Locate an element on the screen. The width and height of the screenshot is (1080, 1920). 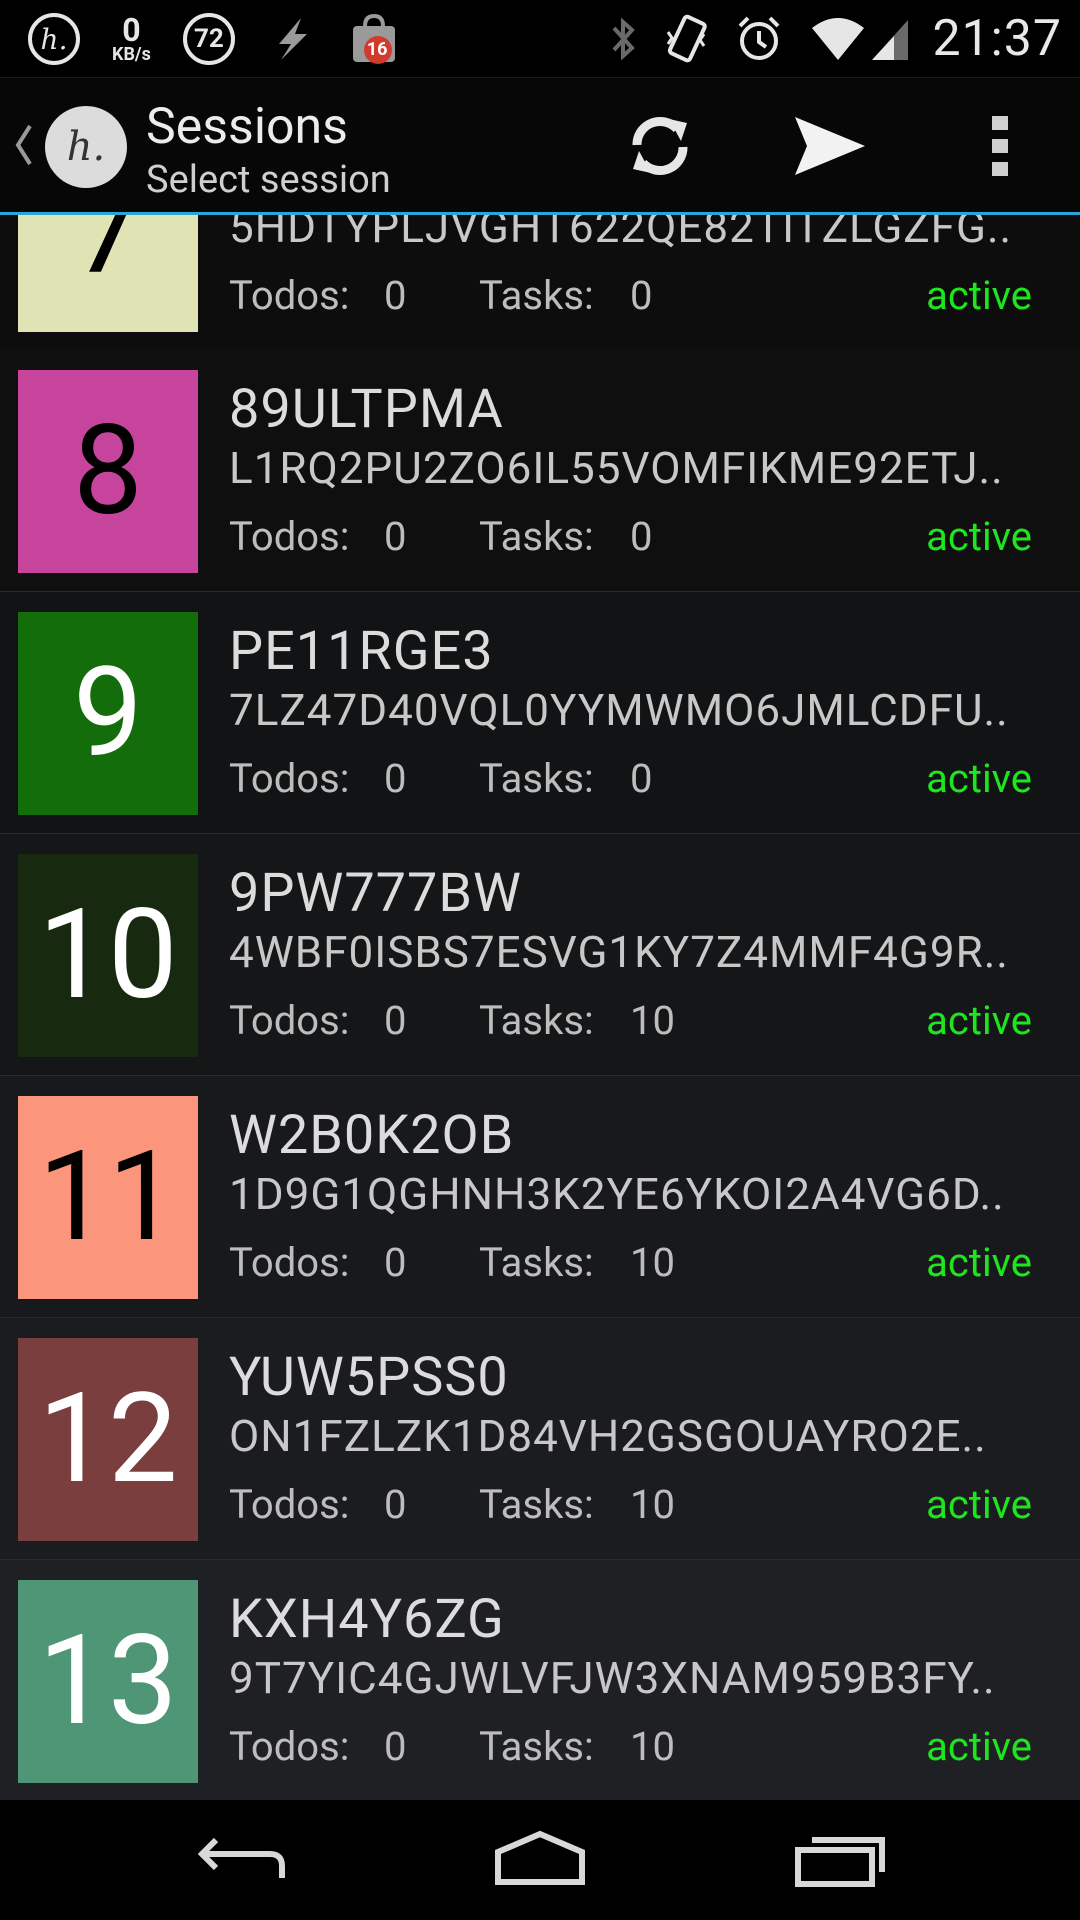
session-name: W2B0K2OB is located at coordinates (372, 1135).